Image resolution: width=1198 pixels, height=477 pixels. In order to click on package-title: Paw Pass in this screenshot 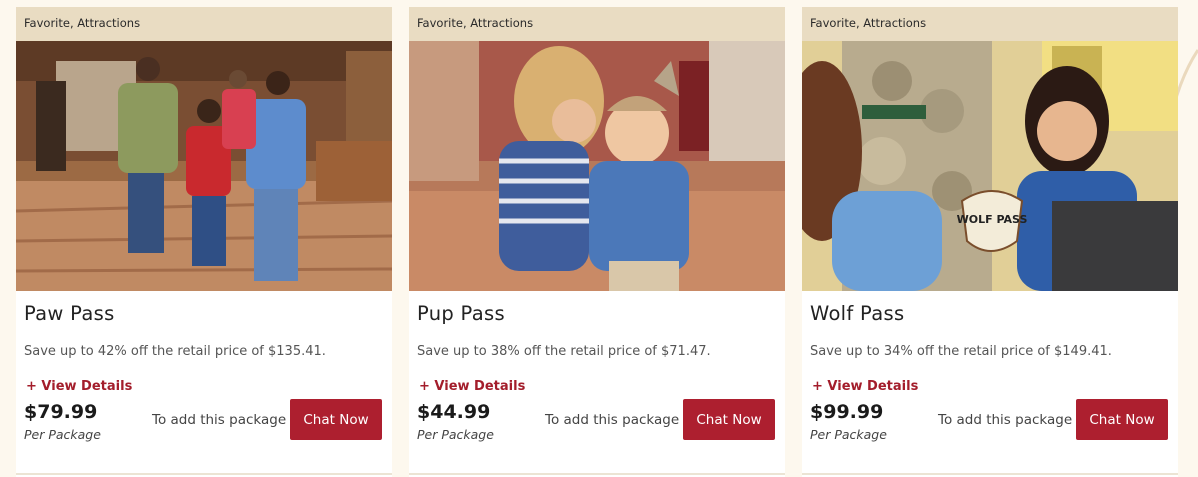, I will do `click(69, 313)`.